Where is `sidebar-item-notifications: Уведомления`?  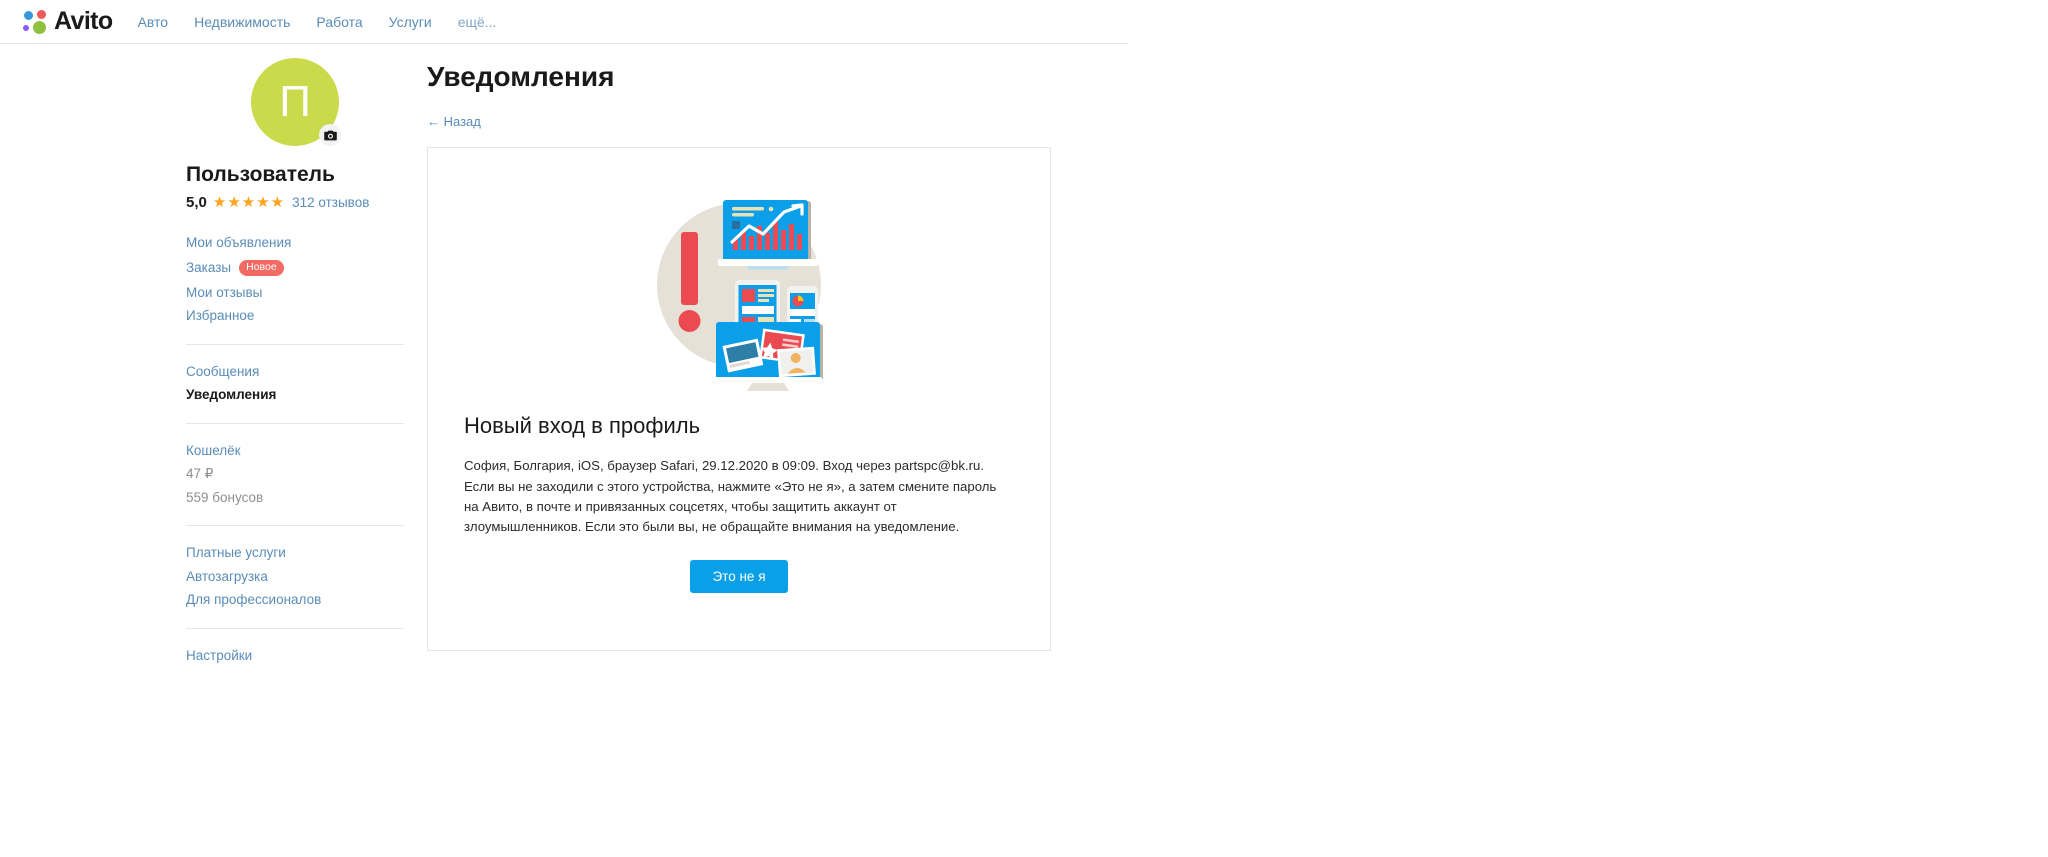 sidebar-item-notifications: Уведомления is located at coordinates (295, 395).